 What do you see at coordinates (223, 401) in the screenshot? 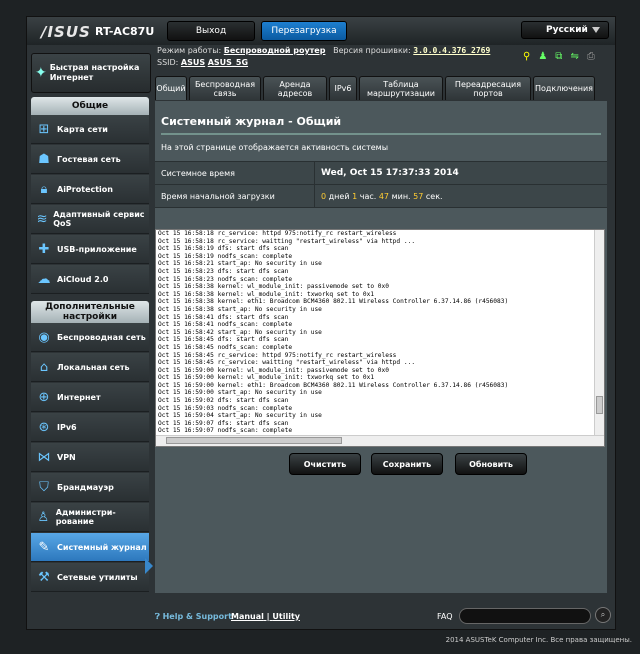
I see `log-line: Oct 15 16:59:02 dfs: start dfs scan` at bounding box center [223, 401].